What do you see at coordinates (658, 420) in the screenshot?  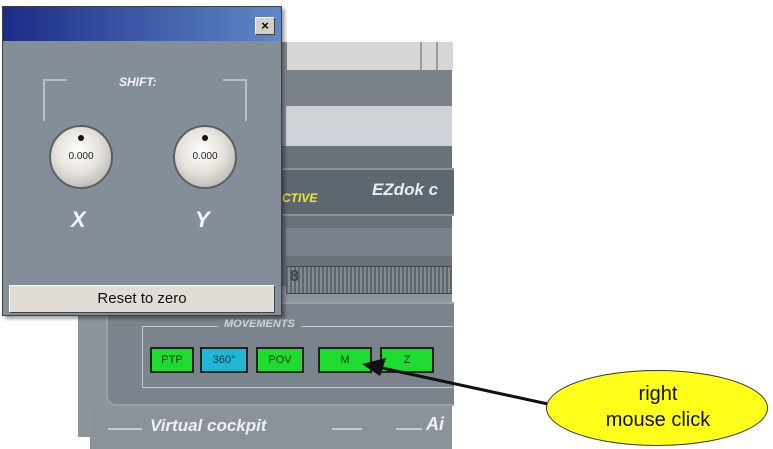 I see `callout-line-2: mouse click` at bounding box center [658, 420].